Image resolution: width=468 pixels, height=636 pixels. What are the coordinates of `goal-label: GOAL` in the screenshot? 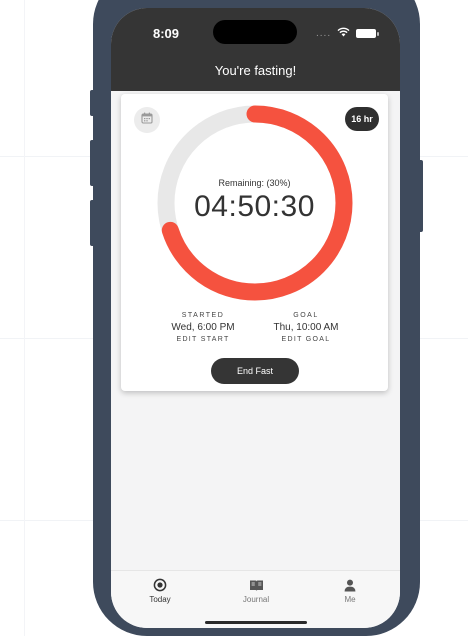 It's located at (306, 315).